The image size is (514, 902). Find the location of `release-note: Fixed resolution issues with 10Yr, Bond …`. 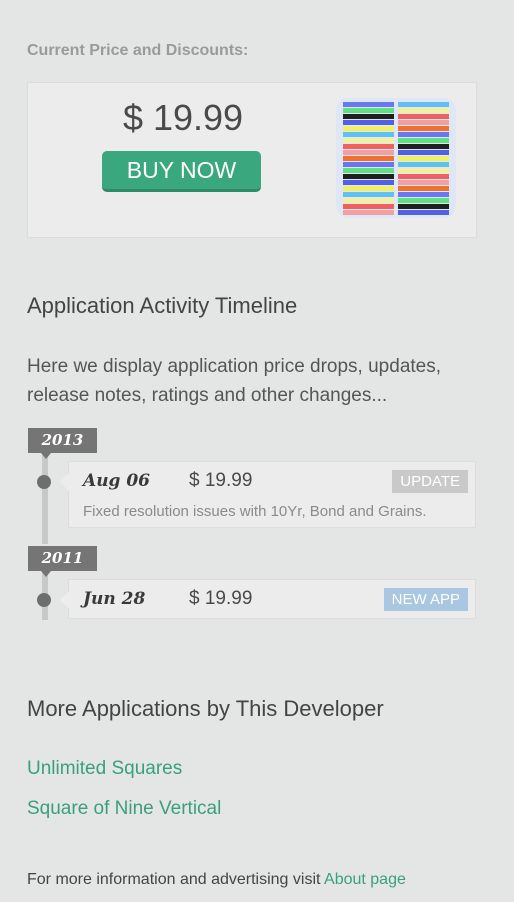

release-note: Fixed resolution issues with 10Yr, Bond … is located at coordinates (255, 511).